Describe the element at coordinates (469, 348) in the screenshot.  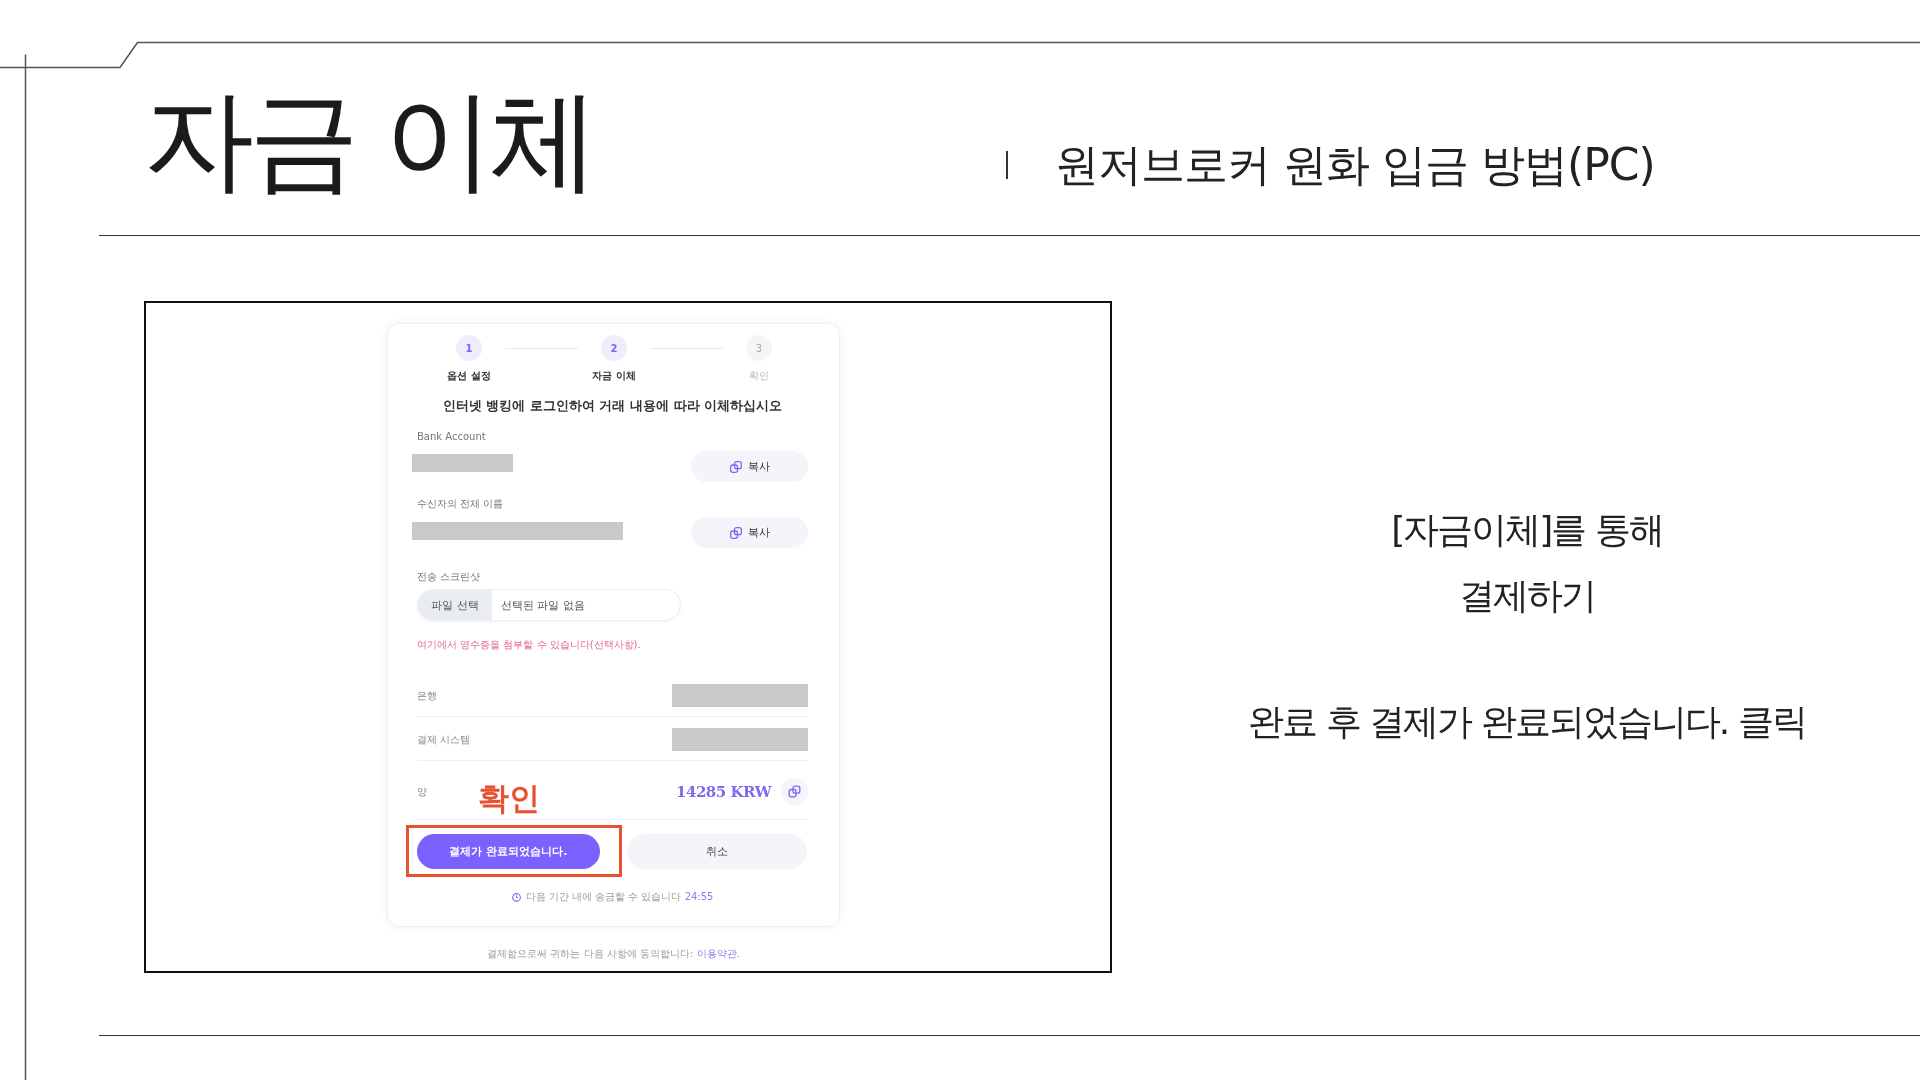
I see `step-number: 1` at that location.